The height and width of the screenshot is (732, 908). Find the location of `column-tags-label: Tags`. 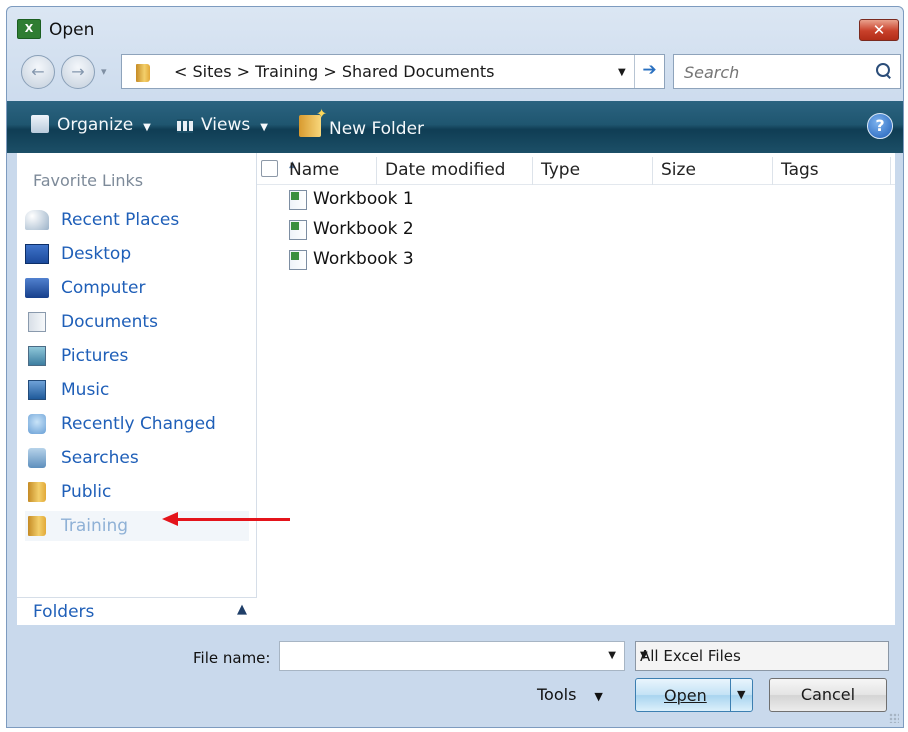

column-tags-label: Tags is located at coordinates (800, 170).